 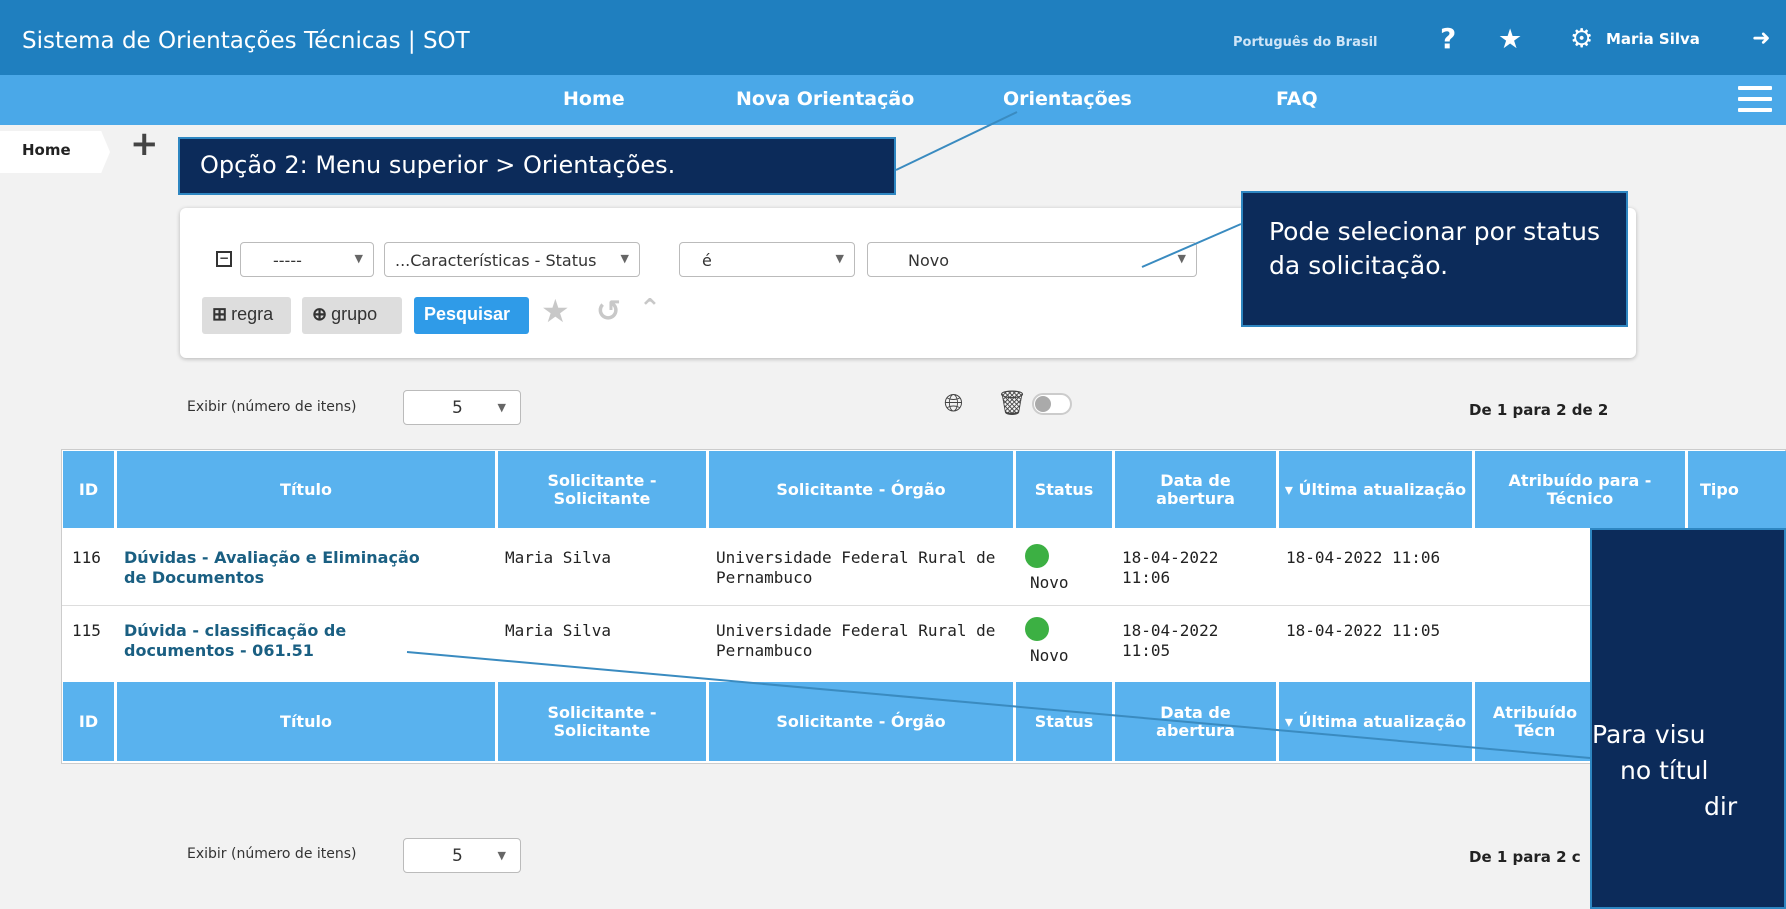 I want to click on trash-icon: 🗑︎, so click(x=1012, y=403).